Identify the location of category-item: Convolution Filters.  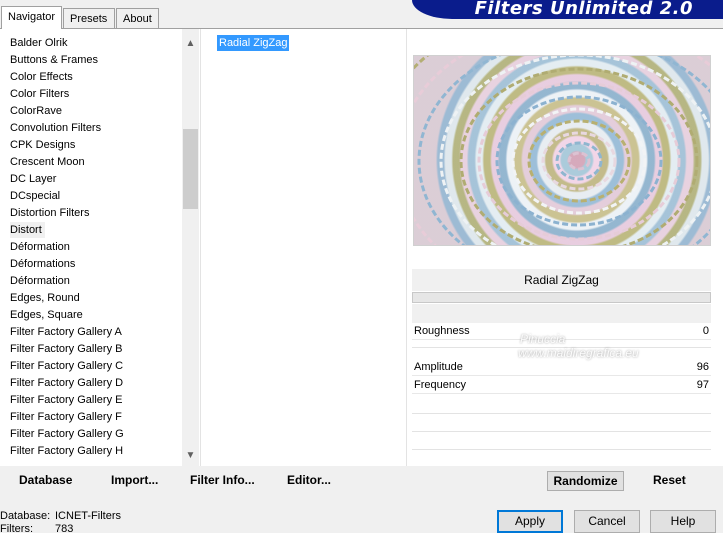
(57, 128).